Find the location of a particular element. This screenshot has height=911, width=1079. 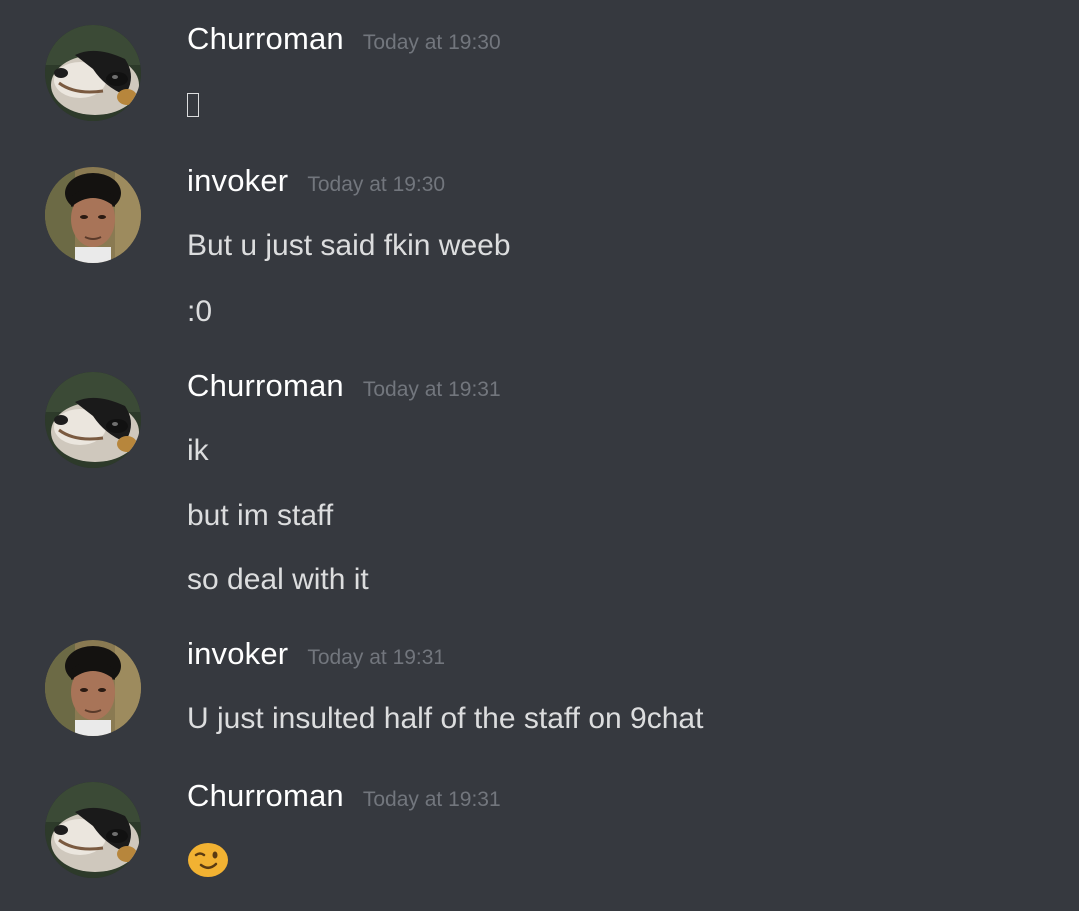

message-text: so deal with it is located at coordinates (278, 579).